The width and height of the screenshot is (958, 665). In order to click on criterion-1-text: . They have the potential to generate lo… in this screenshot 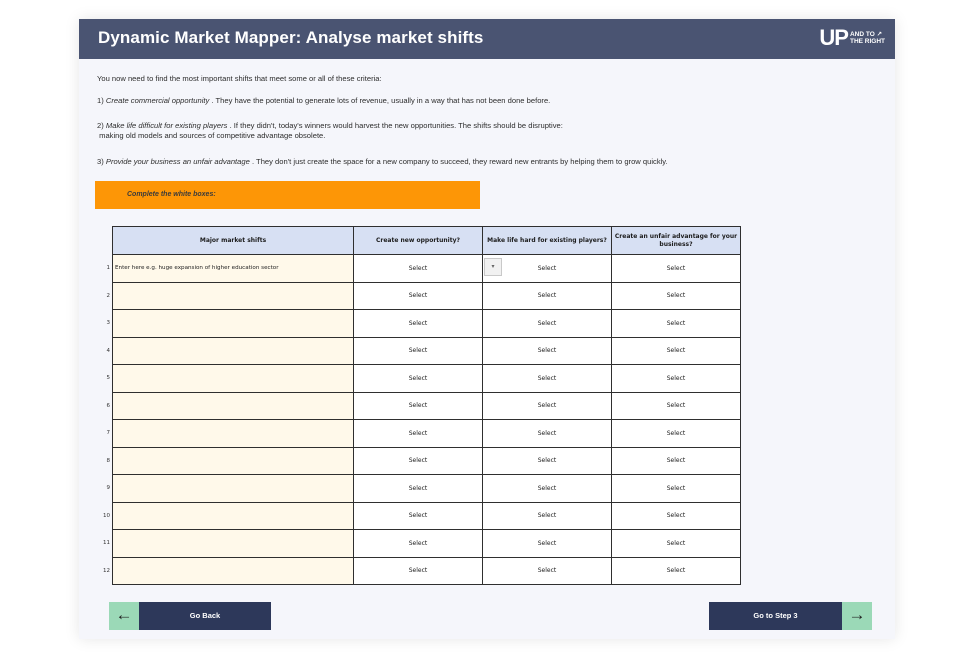, I will do `click(381, 100)`.